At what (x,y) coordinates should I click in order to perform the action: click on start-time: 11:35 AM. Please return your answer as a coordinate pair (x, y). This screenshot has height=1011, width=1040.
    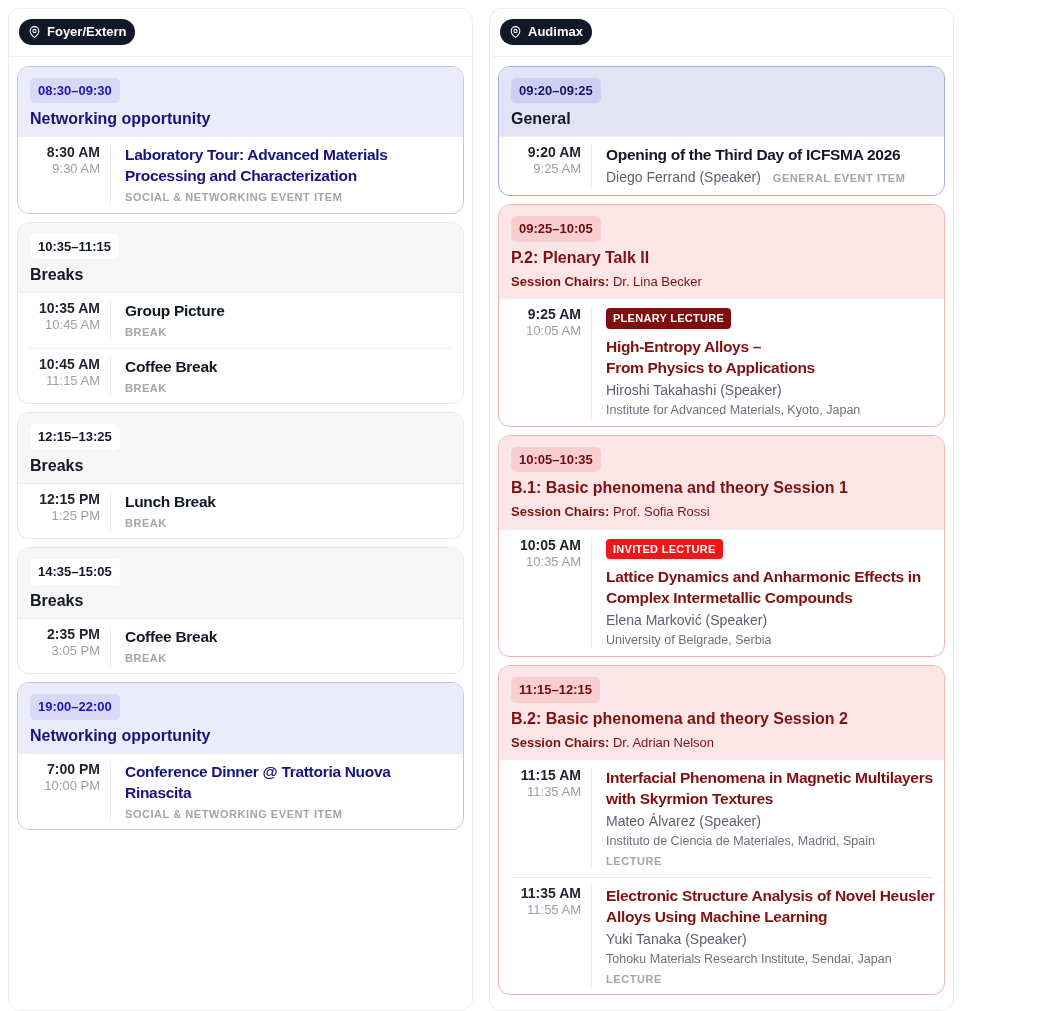
    Looking at the image, I should click on (550, 893).